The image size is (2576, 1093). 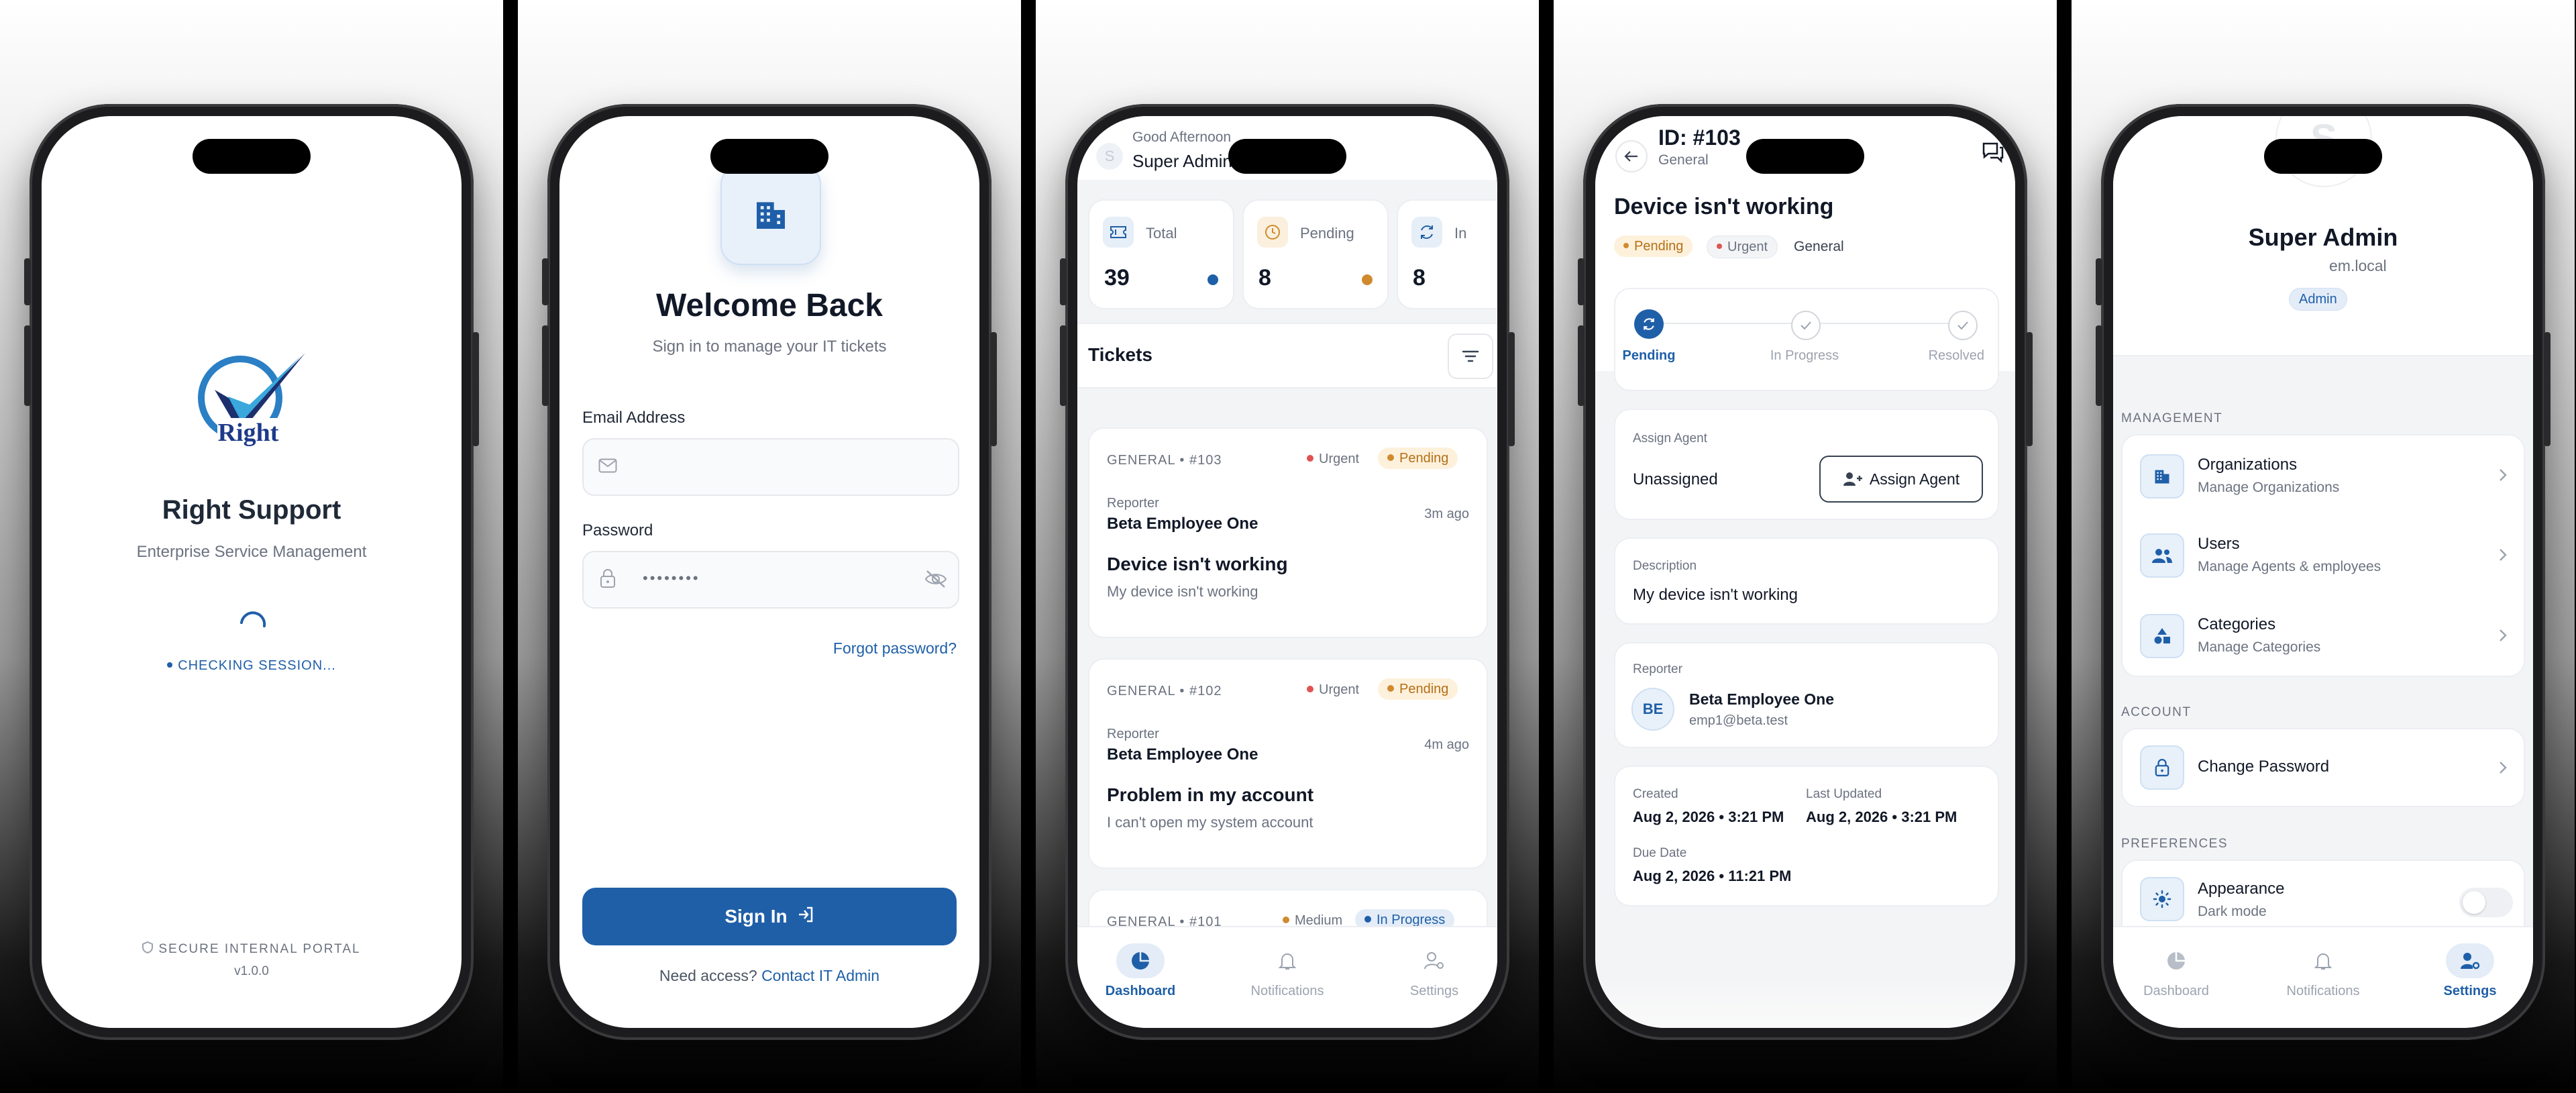 I want to click on password-field: ••••••••, so click(x=770, y=580).